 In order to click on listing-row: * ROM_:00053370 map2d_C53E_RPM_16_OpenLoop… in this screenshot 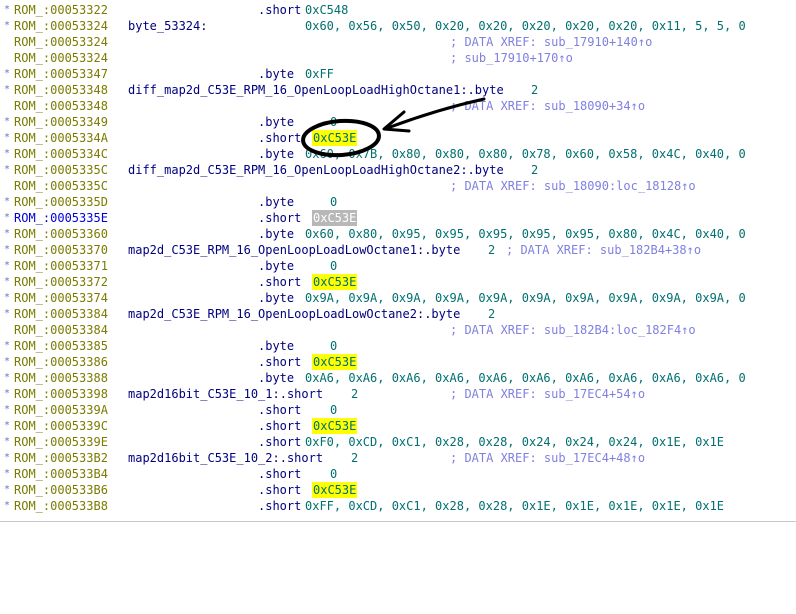, I will do `click(398, 250)`.